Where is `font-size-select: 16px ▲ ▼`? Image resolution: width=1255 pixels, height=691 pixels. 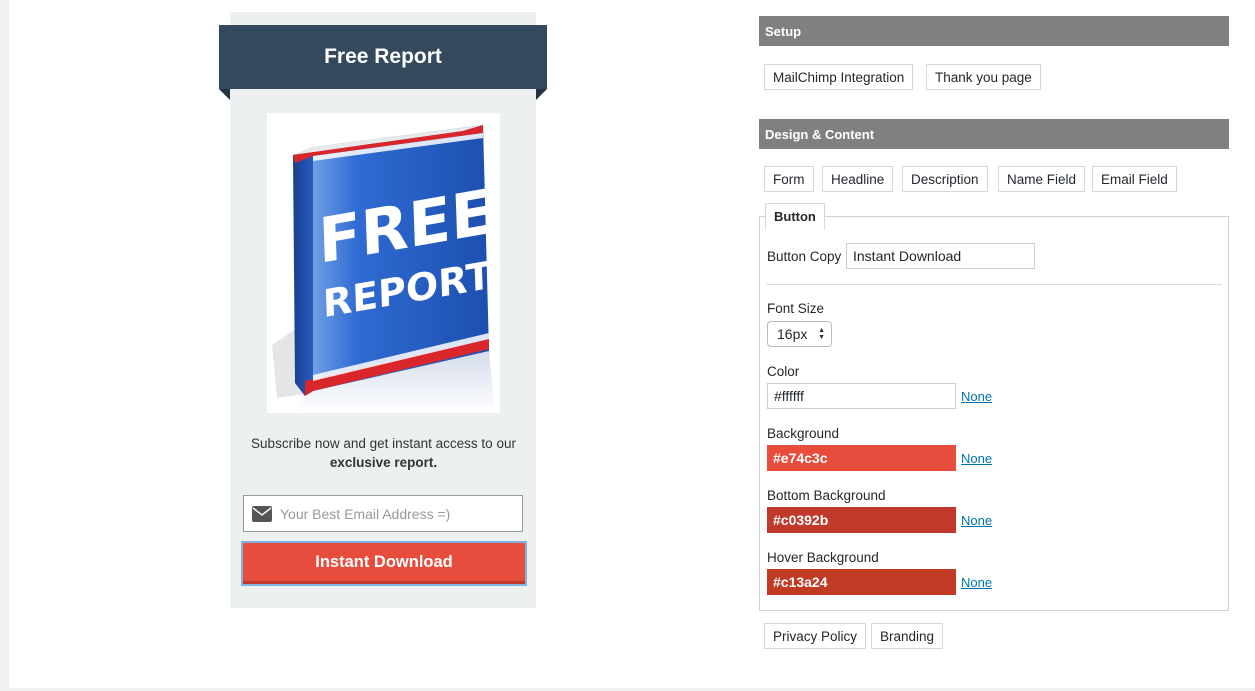 font-size-select: 16px ▲ ▼ is located at coordinates (799, 334).